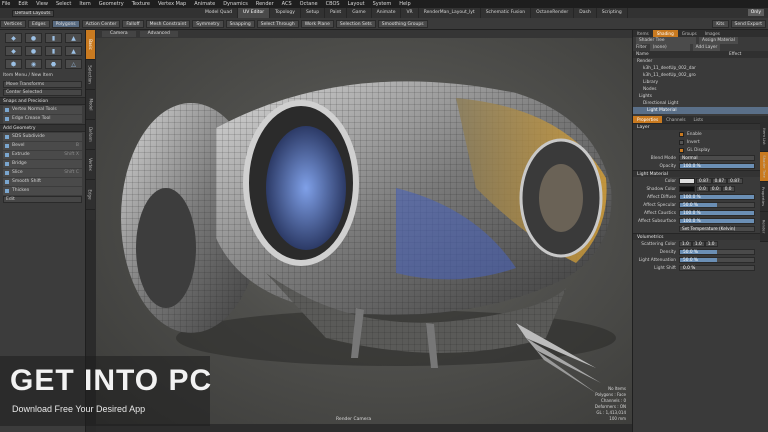  Describe the element at coordinates (336, 13) in the screenshot. I see `layout-tab-paint: Paint` at that location.